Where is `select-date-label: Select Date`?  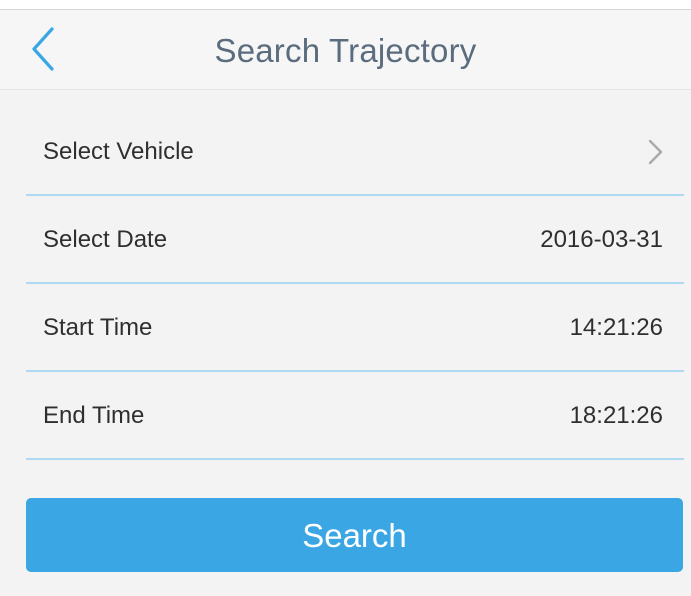 select-date-label: Select Date is located at coordinates (105, 239).